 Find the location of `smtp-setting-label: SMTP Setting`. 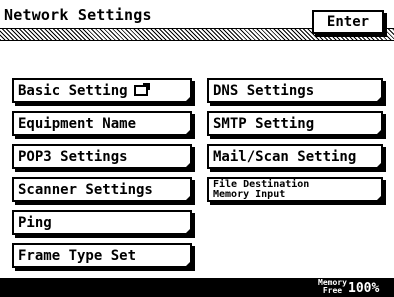

smtp-setting-label: SMTP Setting is located at coordinates (264, 123).